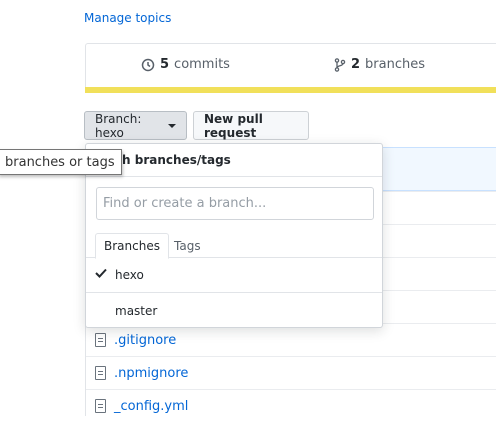  What do you see at coordinates (61, 162) in the screenshot?
I see `tooltip: branches or tags` at bounding box center [61, 162].